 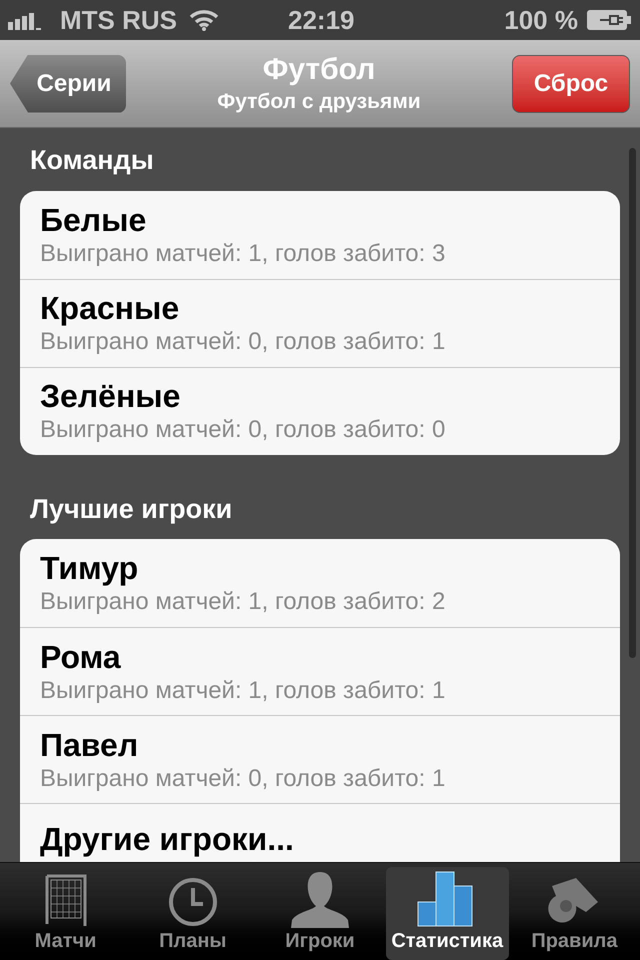 What do you see at coordinates (94, 219) in the screenshot?
I see `row-title: Белые` at bounding box center [94, 219].